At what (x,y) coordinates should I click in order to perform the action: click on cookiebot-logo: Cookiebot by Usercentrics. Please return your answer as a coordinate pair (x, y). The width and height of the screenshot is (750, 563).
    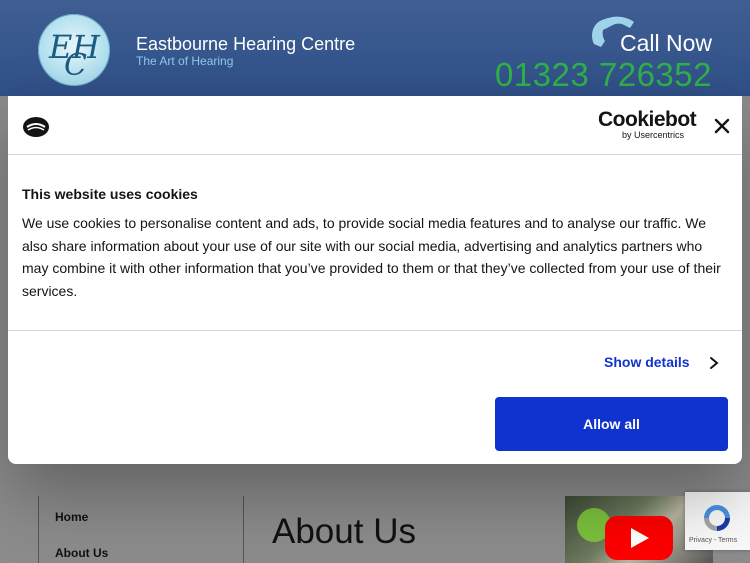
    Looking at the image, I should click on (651, 124).